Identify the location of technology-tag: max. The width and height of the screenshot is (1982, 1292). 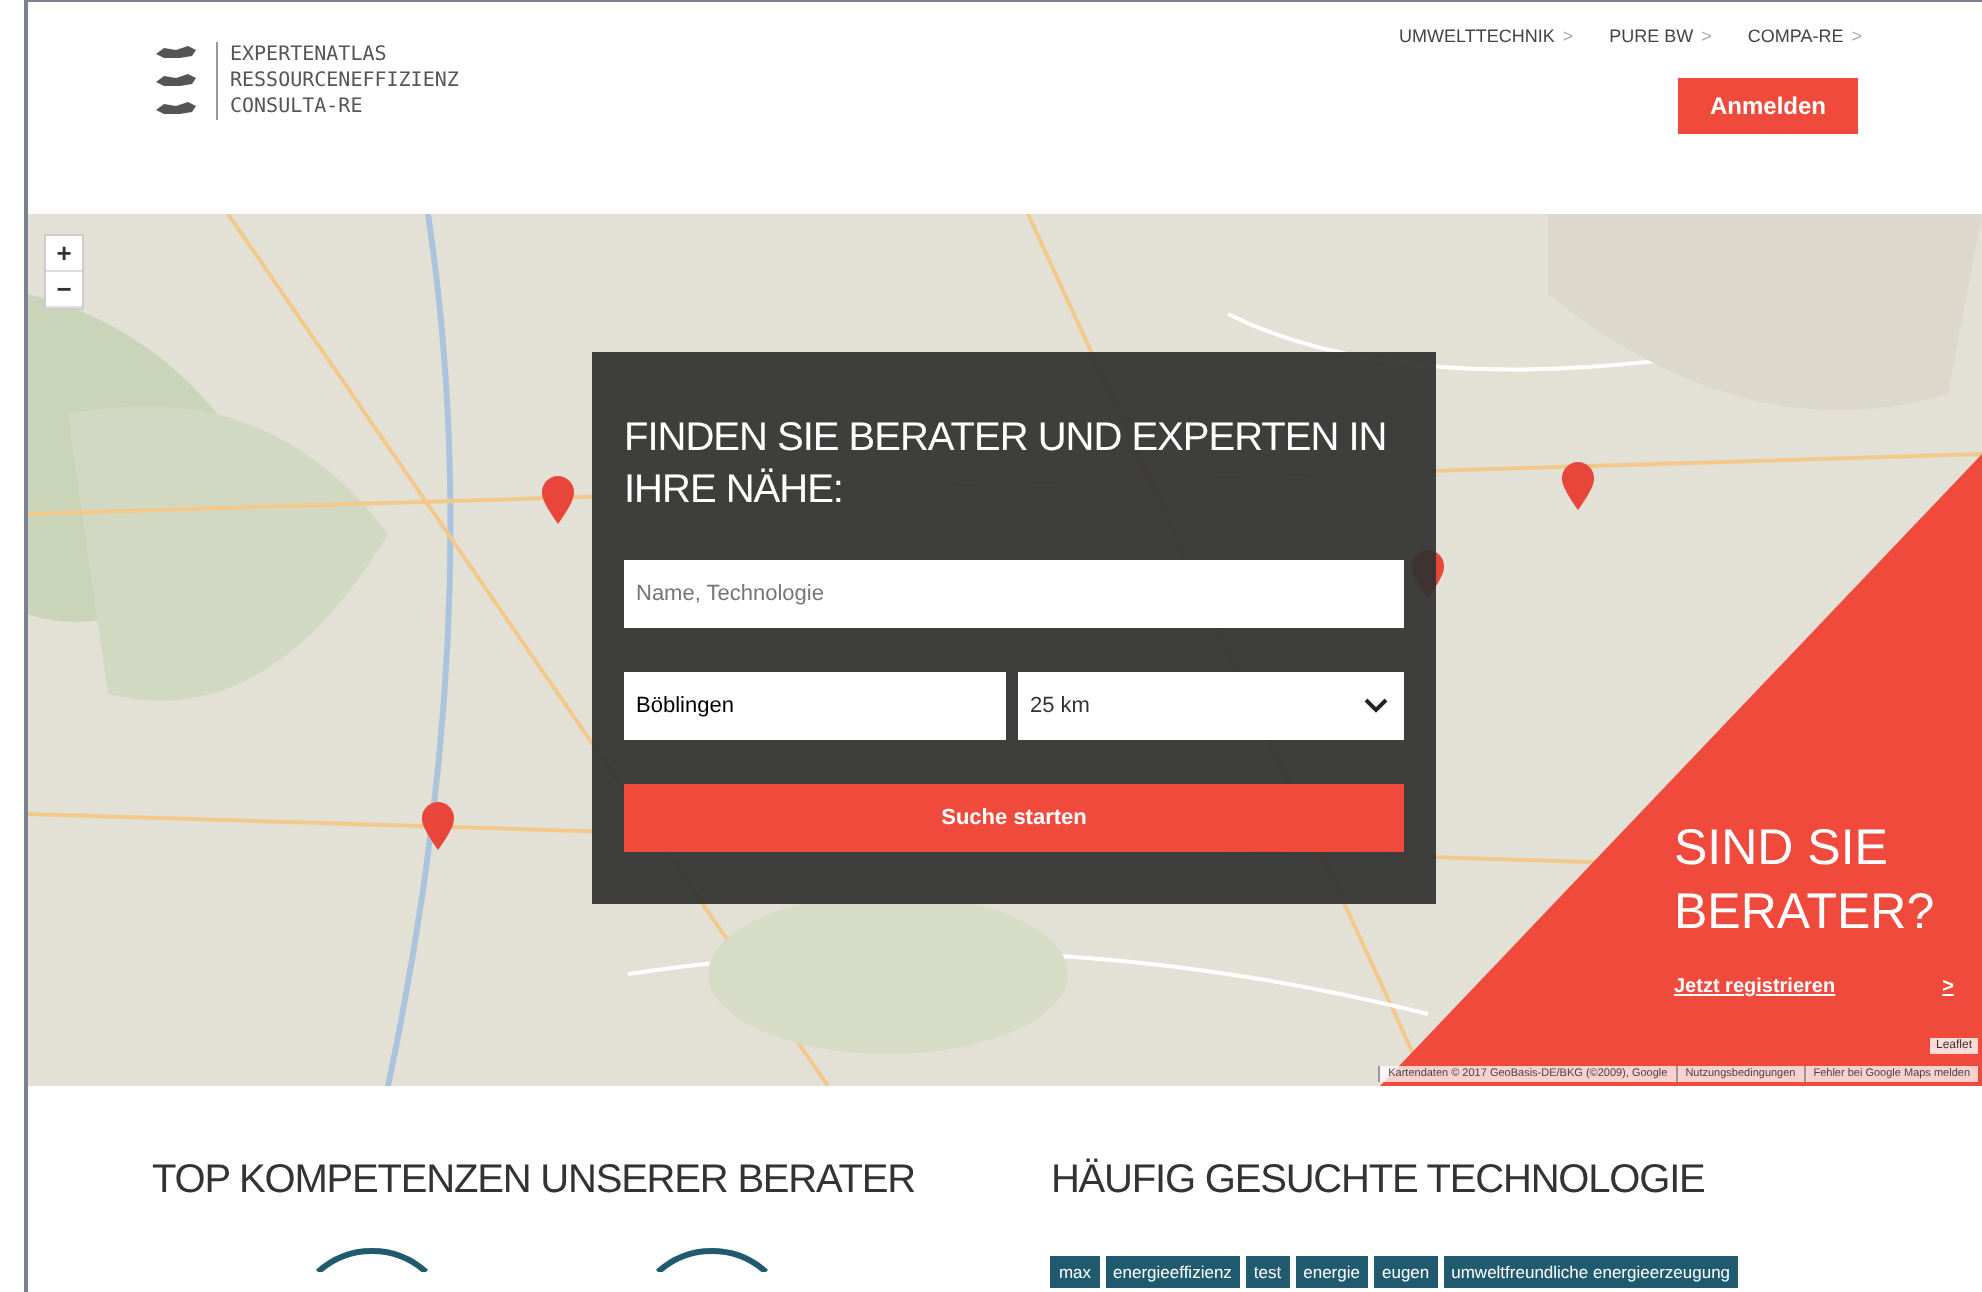
(1075, 1272).